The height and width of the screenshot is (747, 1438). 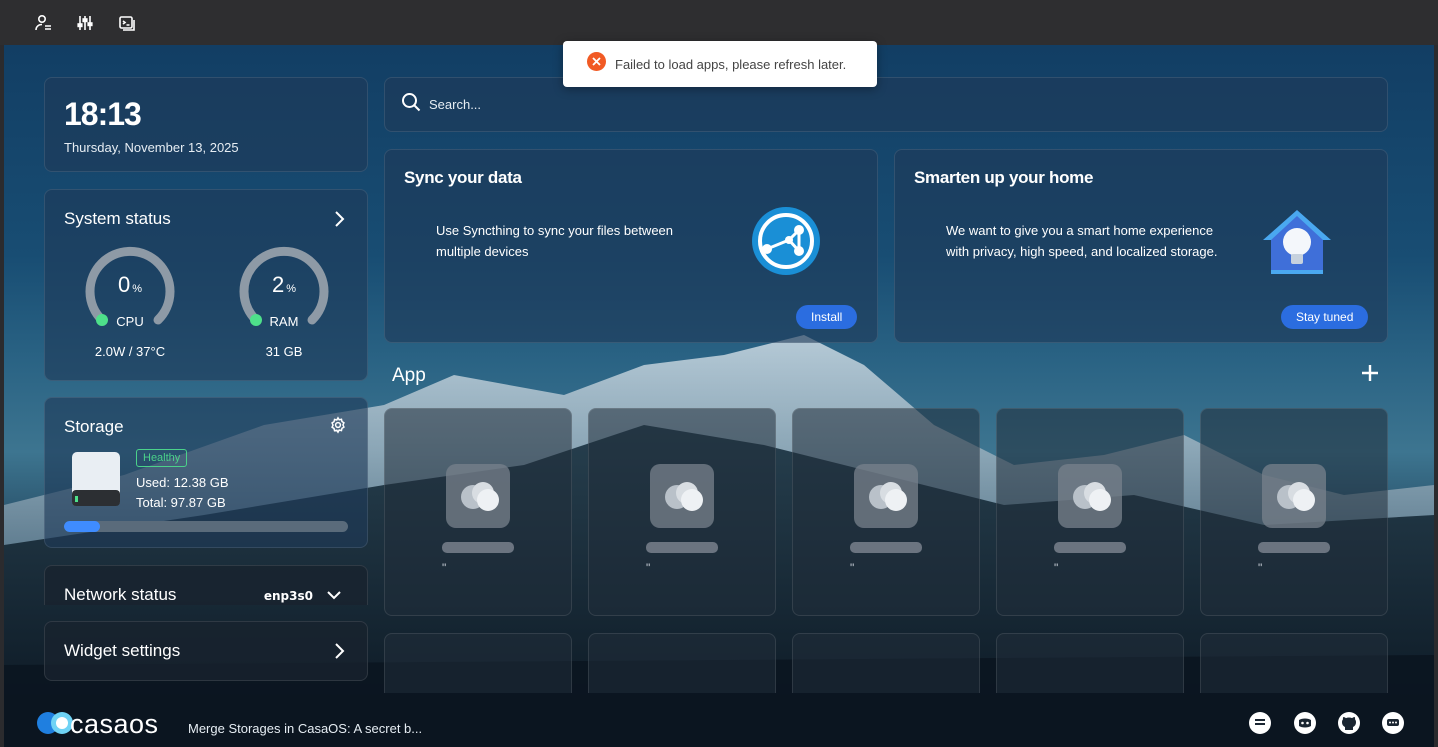 What do you see at coordinates (291, 289) in the screenshot?
I see `ram-unit: %` at bounding box center [291, 289].